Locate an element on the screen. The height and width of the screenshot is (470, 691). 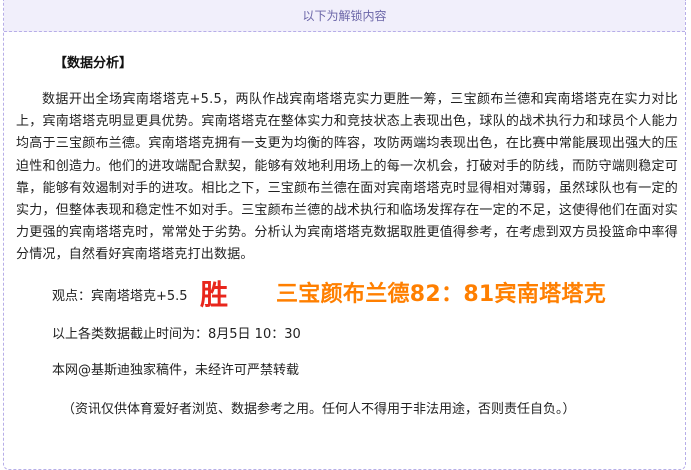
copyright-notice: 本网@基斯迪独家稿件，未经许可严禁转载 is located at coordinates (176, 370).